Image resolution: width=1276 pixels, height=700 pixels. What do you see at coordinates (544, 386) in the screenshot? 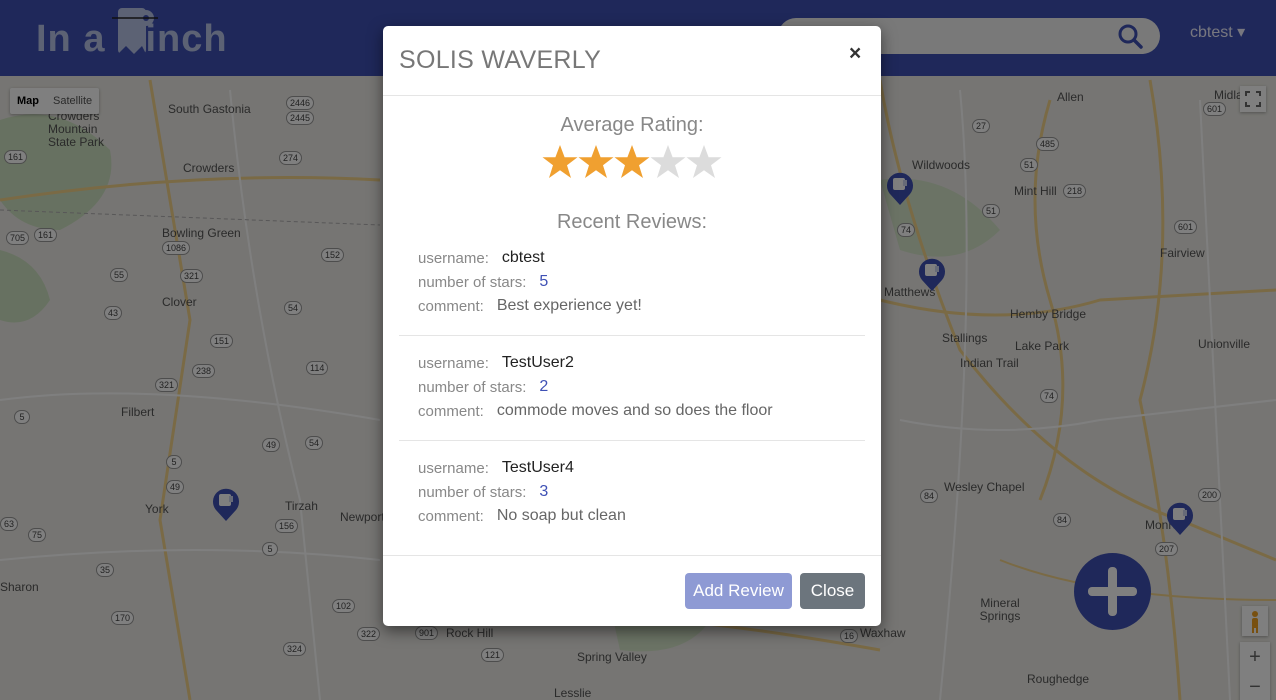
I see `review-stars: 2` at bounding box center [544, 386].